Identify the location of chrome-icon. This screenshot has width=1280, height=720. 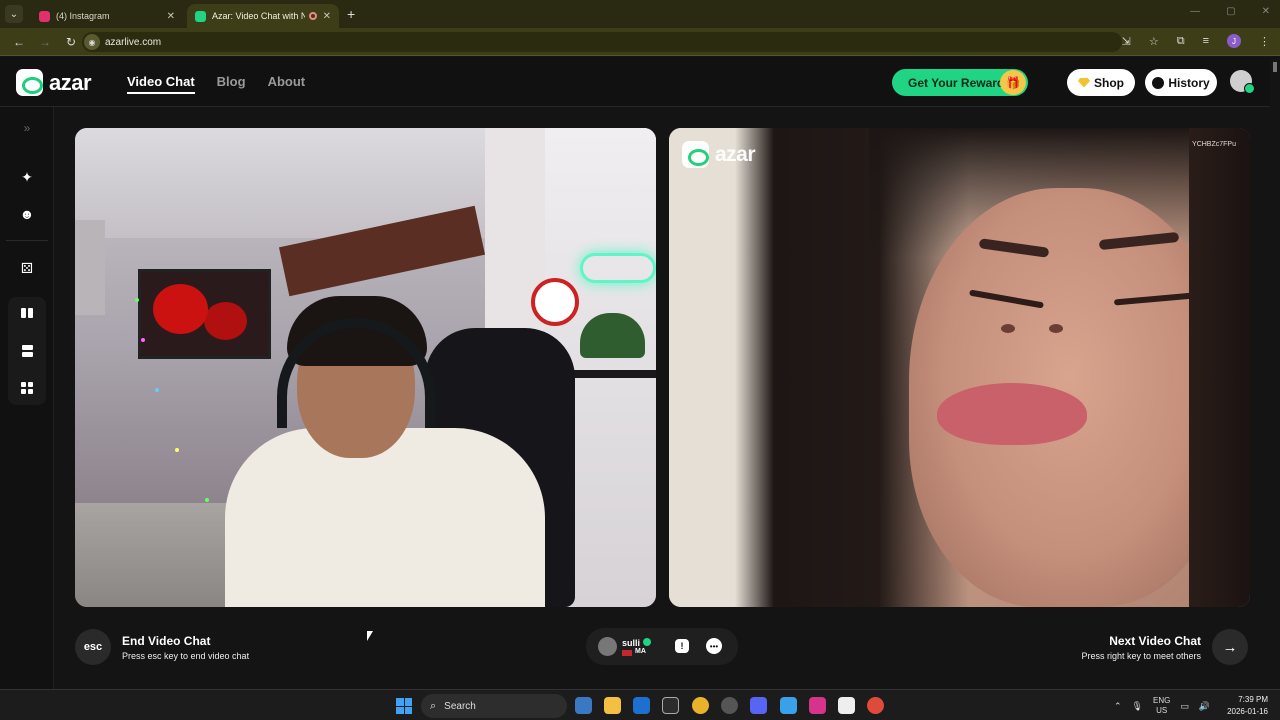
(700, 705).